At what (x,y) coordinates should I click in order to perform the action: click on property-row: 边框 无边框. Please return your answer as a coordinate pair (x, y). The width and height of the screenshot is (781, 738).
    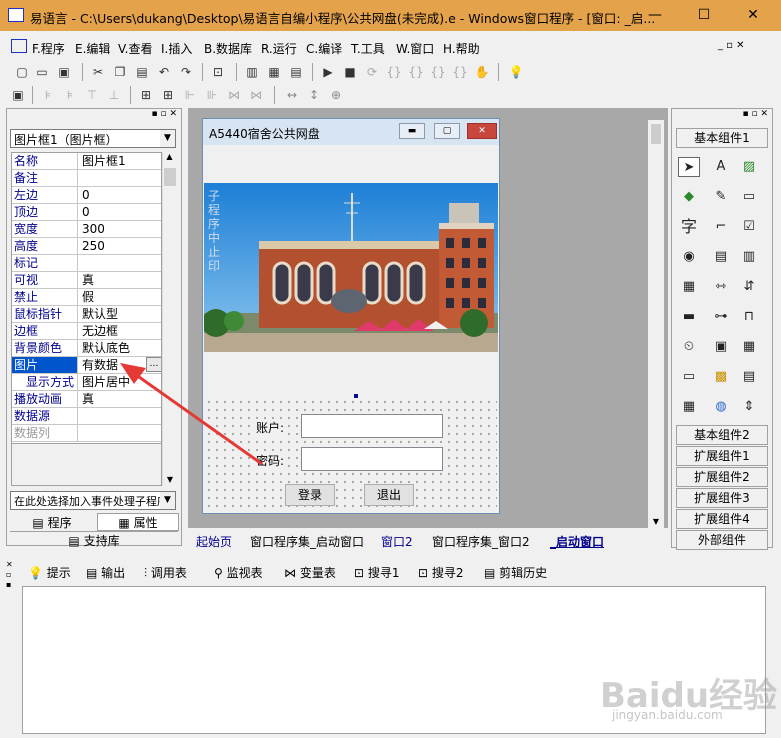
    Looking at the image, I should click on (87, 331).